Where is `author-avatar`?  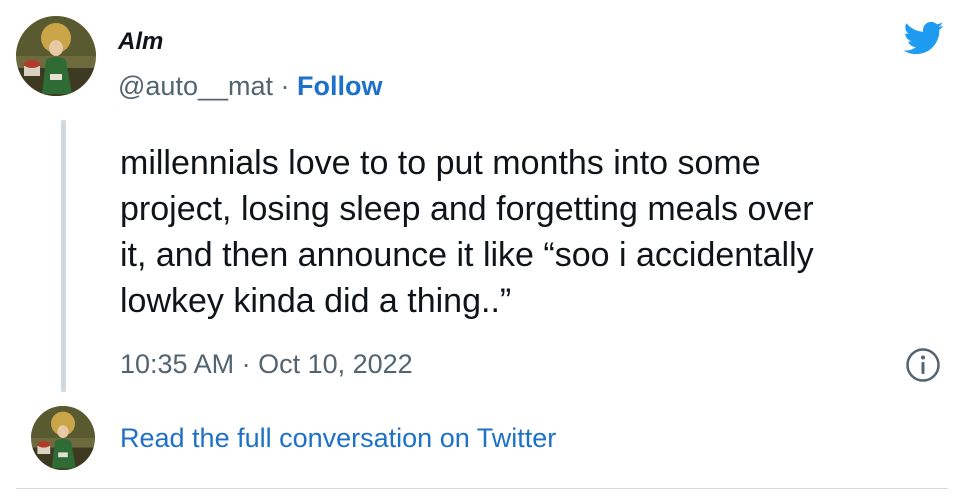
author-avatar is located at coordinates (56, 56).